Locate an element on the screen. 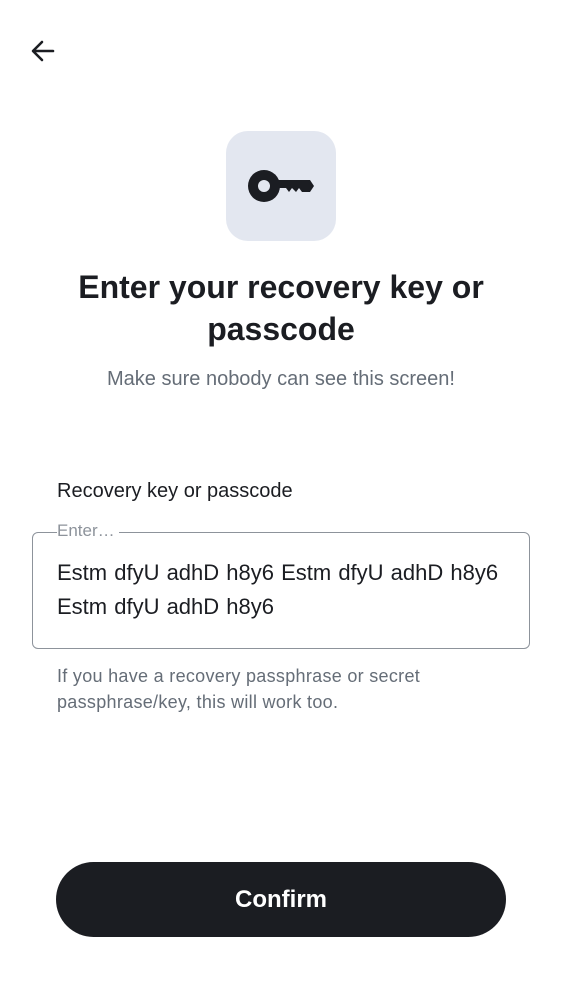  key-icon is located at coordinates (281, 186).